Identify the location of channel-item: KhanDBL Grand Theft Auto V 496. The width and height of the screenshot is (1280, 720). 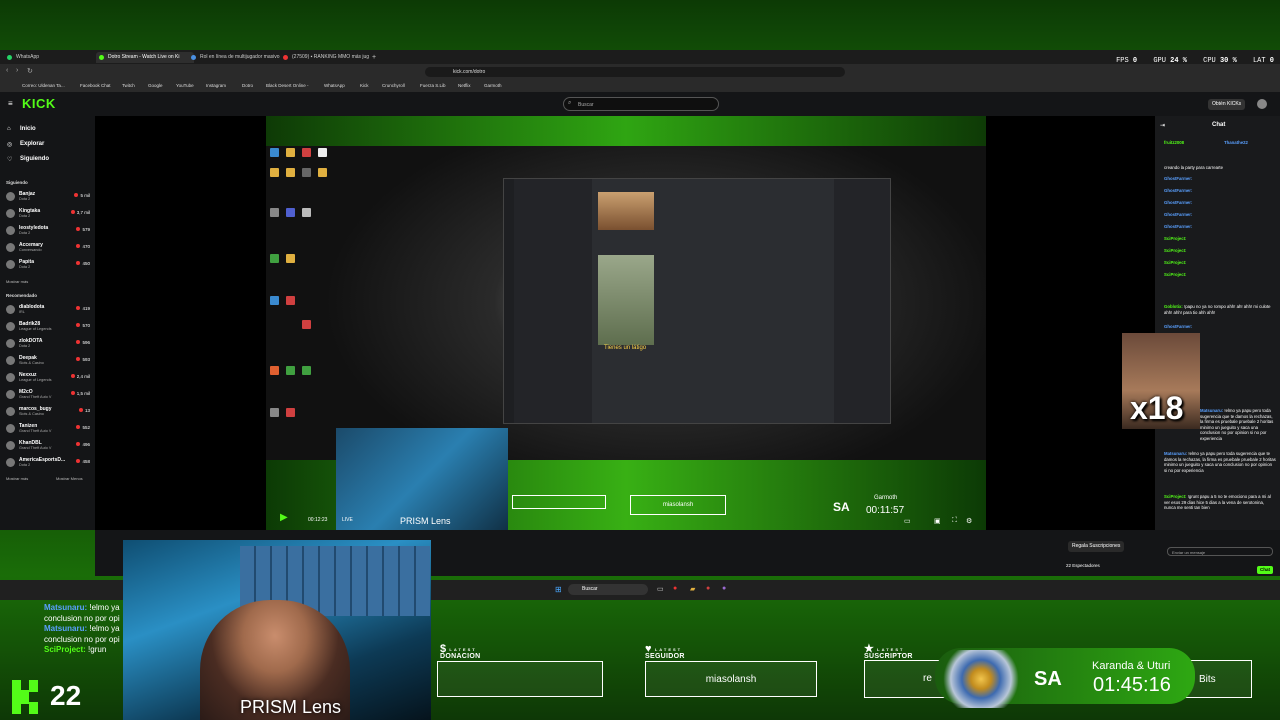
(48, 446).